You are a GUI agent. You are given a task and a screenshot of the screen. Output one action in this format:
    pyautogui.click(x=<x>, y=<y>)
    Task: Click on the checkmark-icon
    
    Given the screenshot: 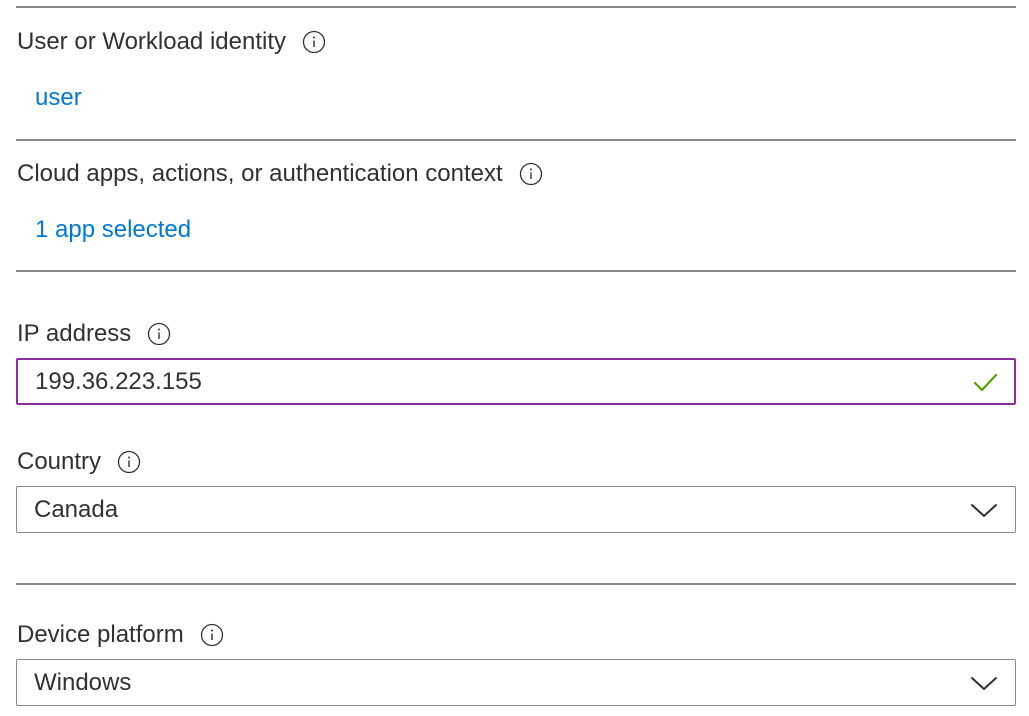 What is the action you would take?
    pyautogui.click(x=985, y=382)
    